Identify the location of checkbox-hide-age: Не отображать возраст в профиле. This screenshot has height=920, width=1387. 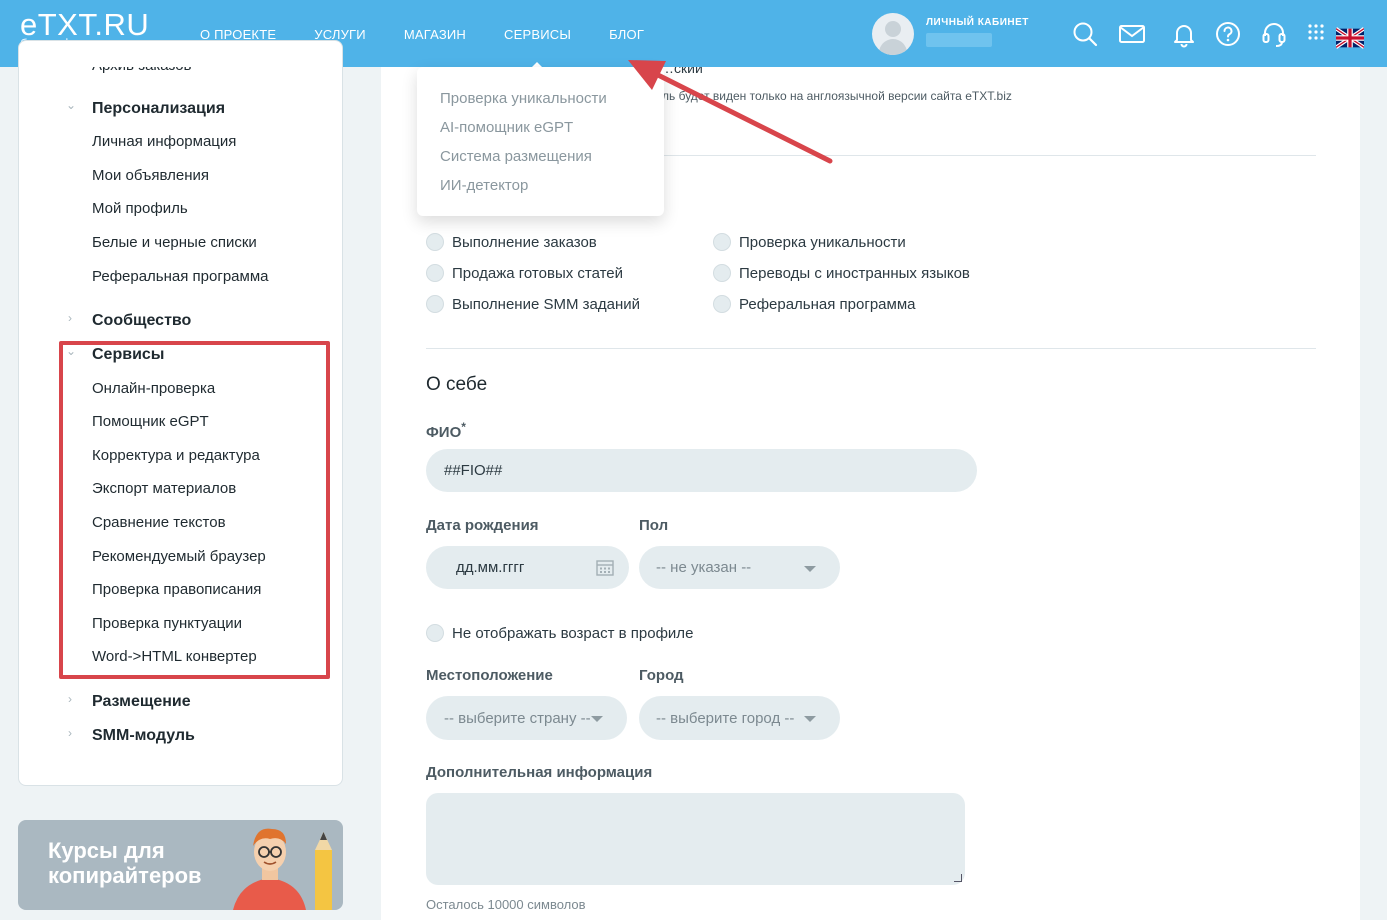
(559, 633).